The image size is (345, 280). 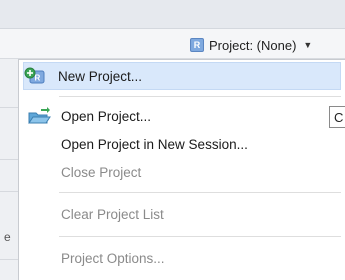 What do you see at coordinates (44, 116) in the screenshot?
I see `open-project-icon` at bounding box center [44, 116].